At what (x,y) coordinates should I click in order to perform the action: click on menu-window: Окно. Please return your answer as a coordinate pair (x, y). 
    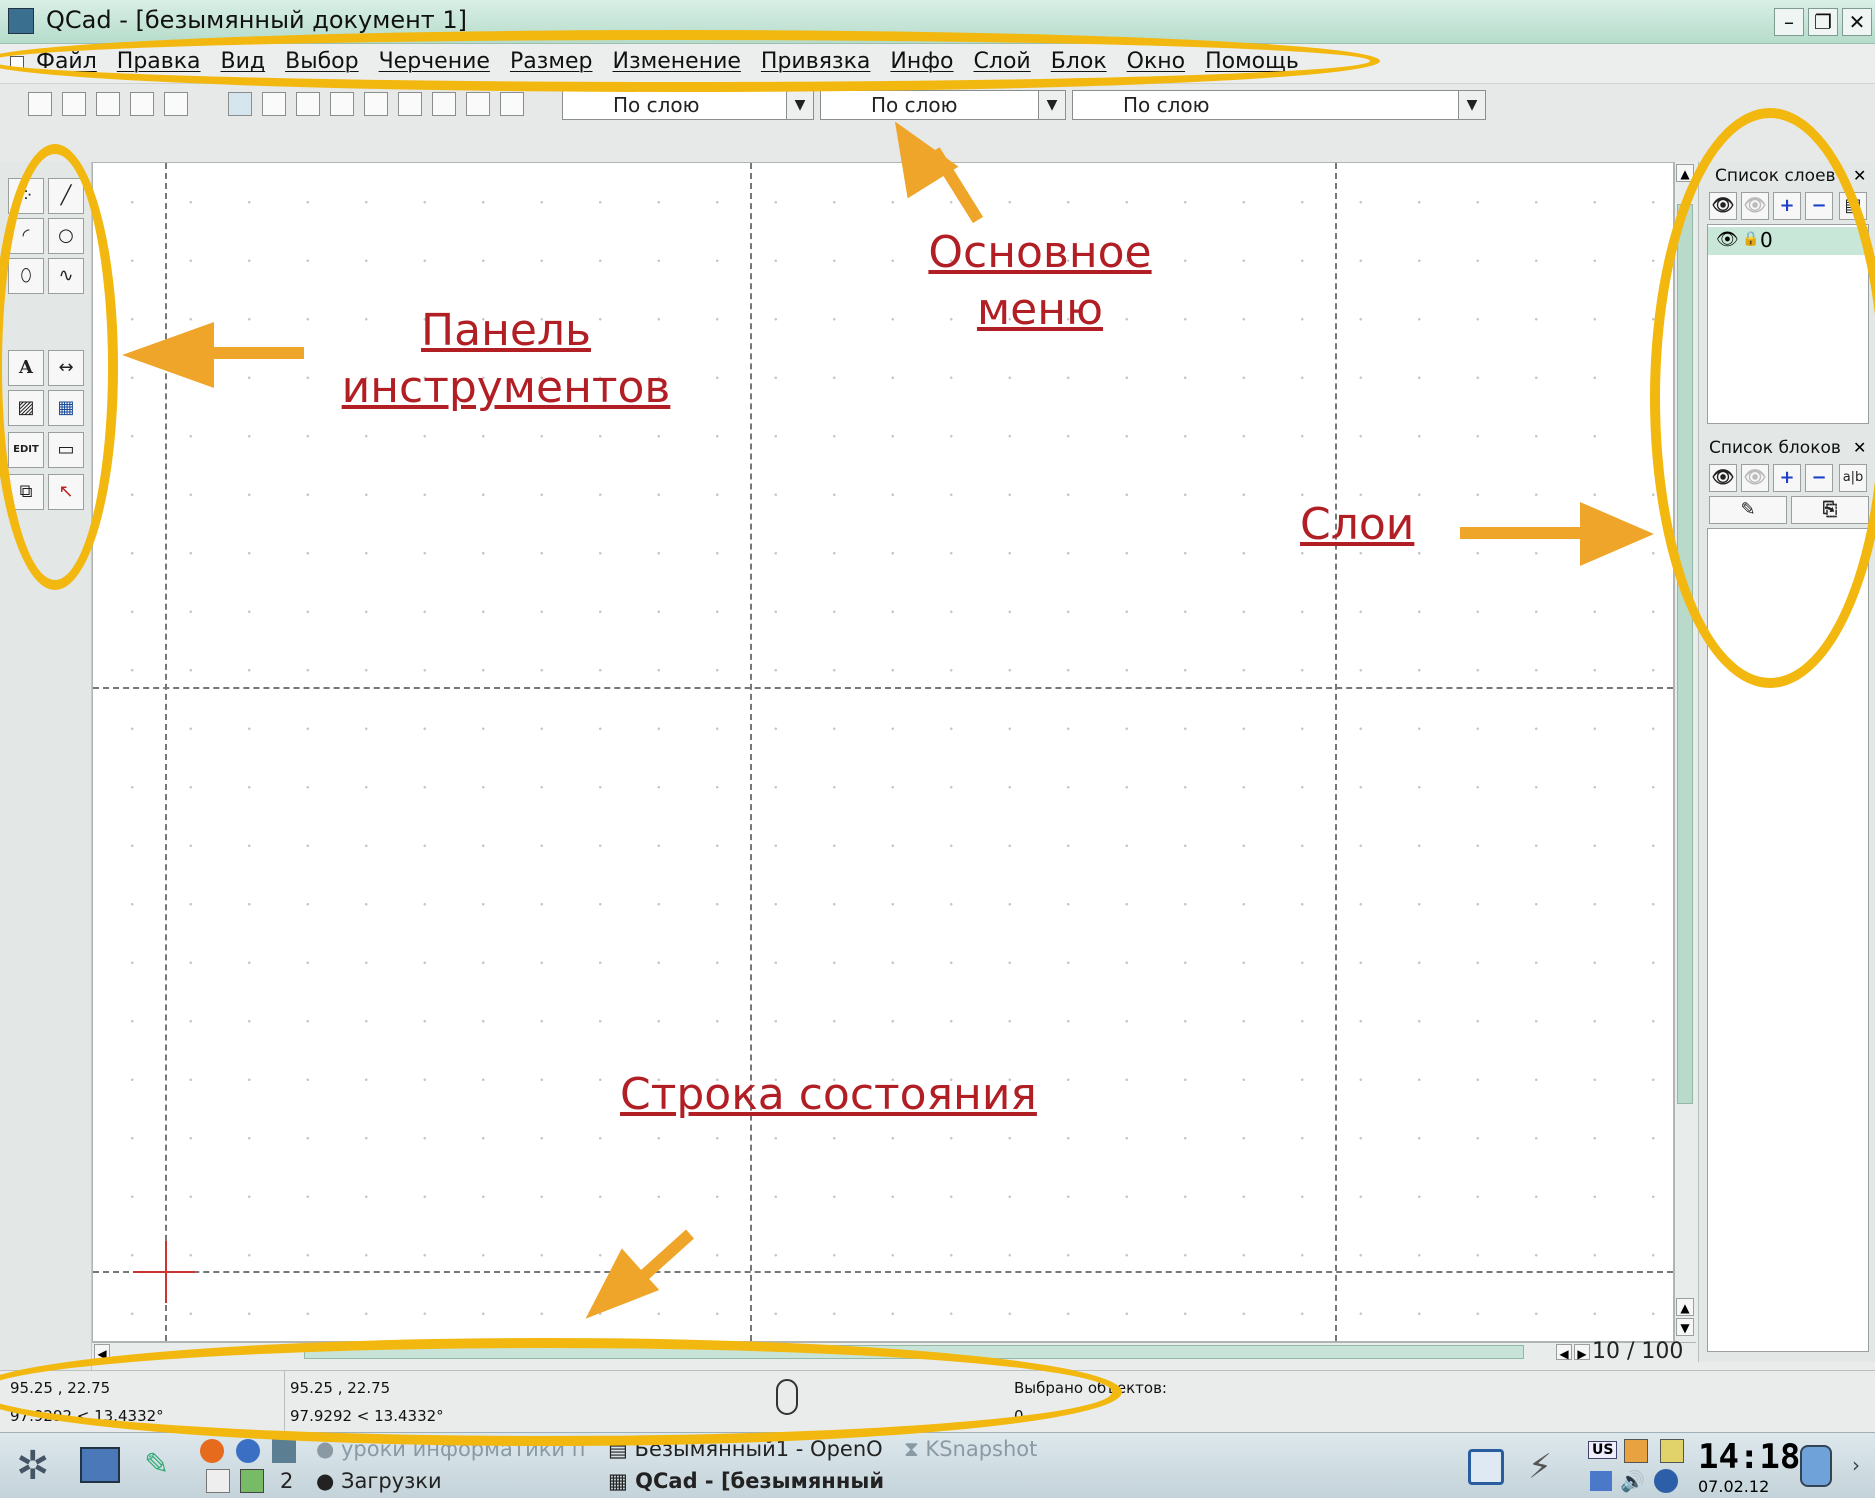
    Looking at the image, I should click on (1156, 61).